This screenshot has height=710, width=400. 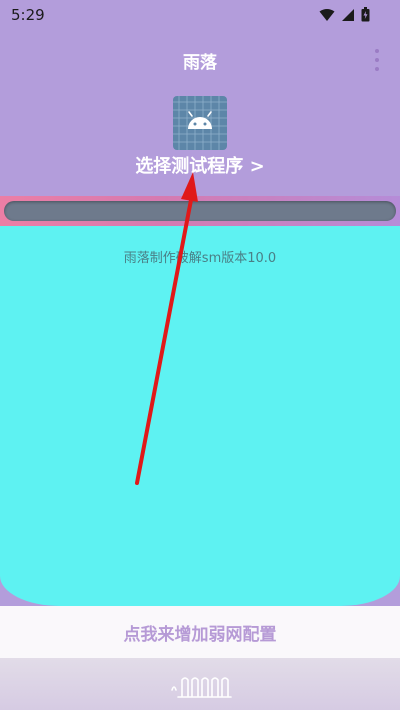 I want to click on footer, so click(x=200, y=684).